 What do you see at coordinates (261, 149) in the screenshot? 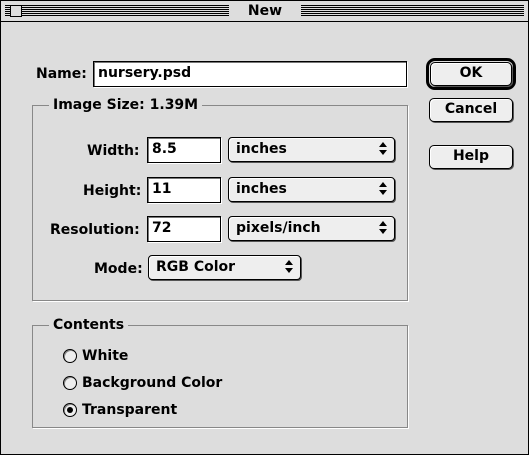
I see `width-unit-value: inches` at bounding box center [261, 149].